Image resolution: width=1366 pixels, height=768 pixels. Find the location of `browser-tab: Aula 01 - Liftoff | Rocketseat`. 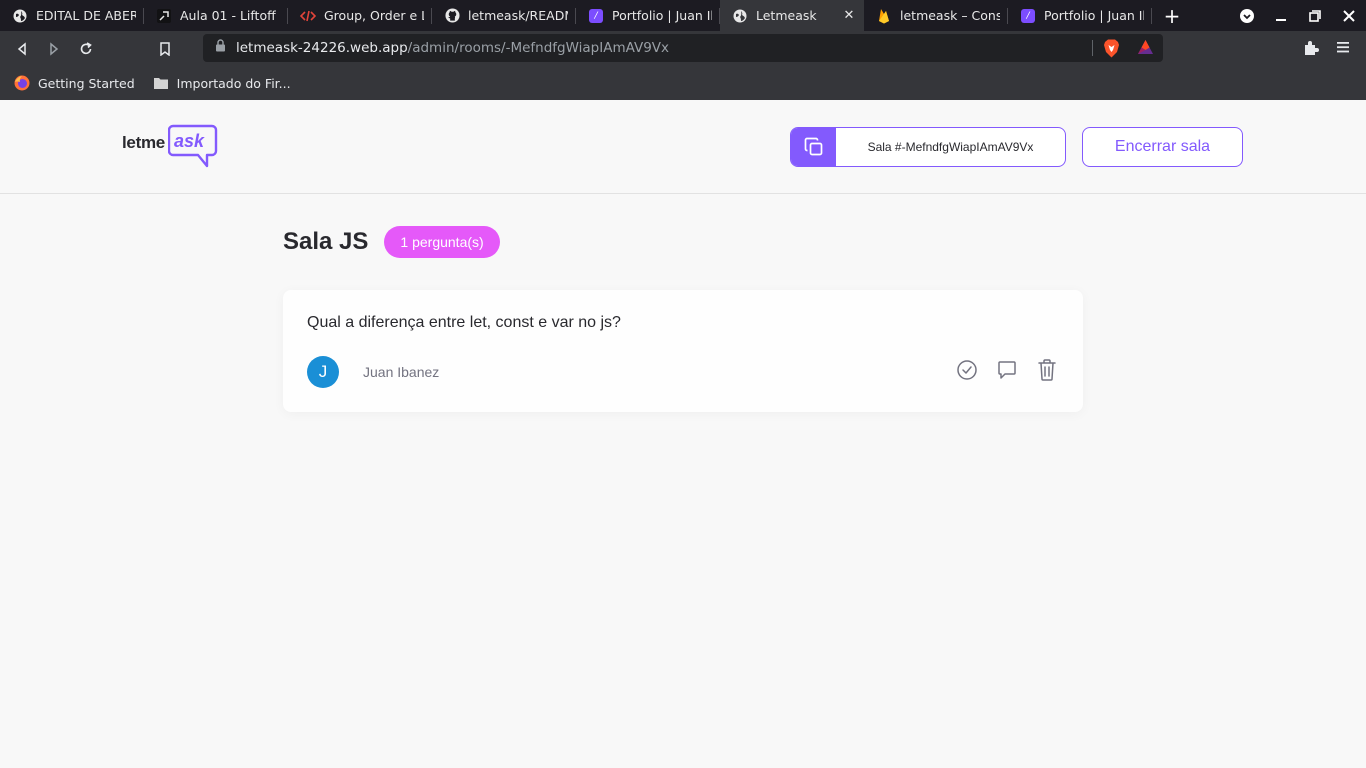

browser-tab: Aula 01 - Liftoff | Rocketseat is located at coordinates (216, 15).